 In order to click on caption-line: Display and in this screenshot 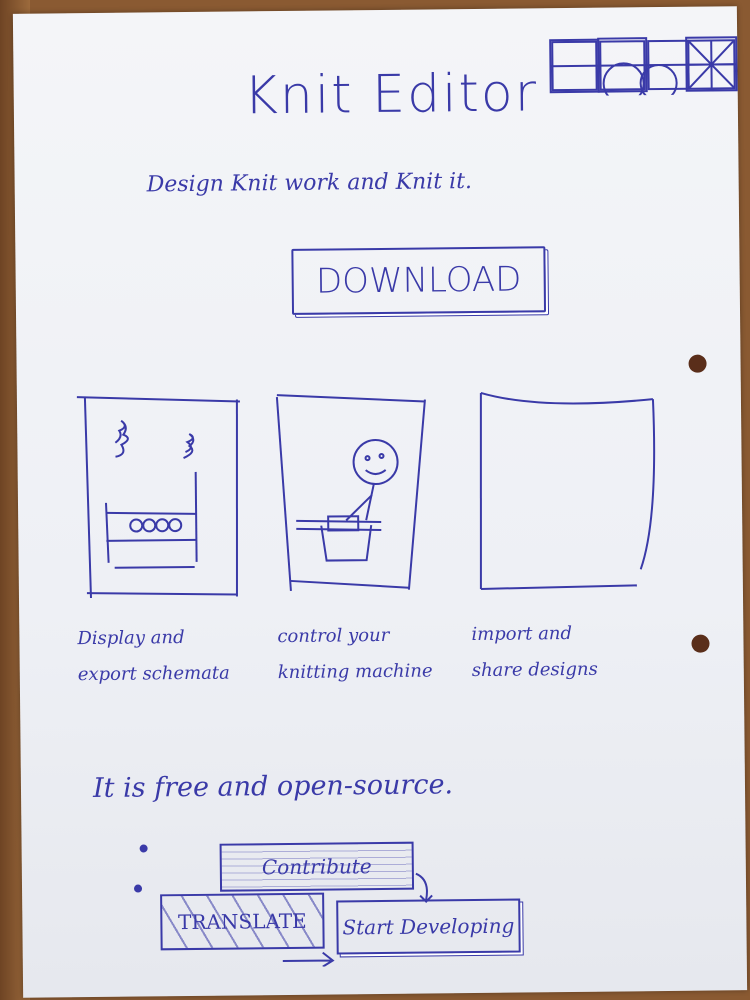, I will do `click(131, 638)`.